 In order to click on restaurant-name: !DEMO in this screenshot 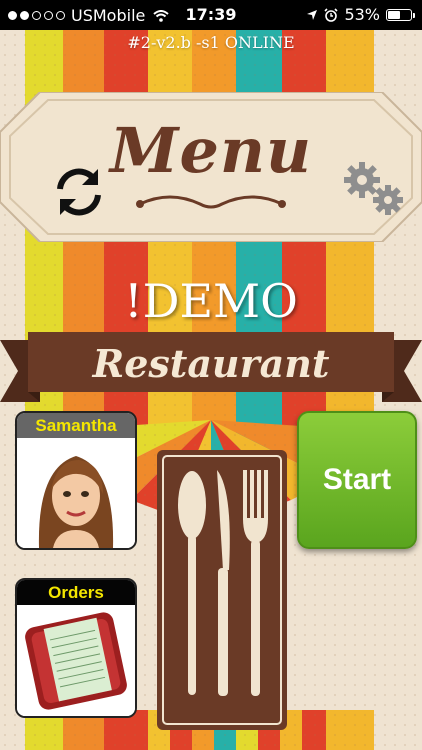, I will do `click(211, 301)`.